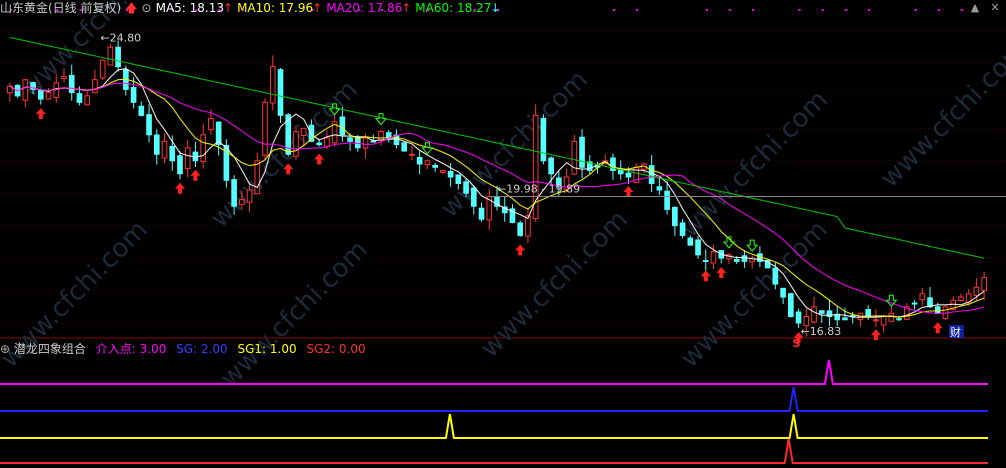 The width and height of the screenshot is (1006, 468). What do you see at coordinates (495, 8) in the screenshot?
I see `ma60-arrow-icon: ↓` at bounding box center [495, 8].